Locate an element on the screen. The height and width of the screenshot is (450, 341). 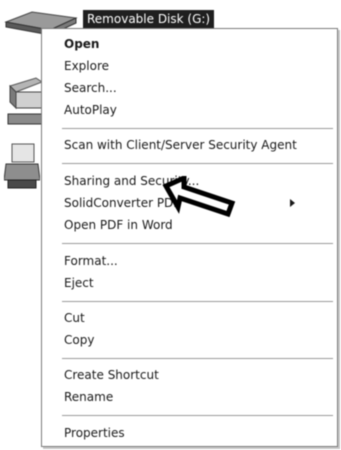
menu-item-explore: Explore is located at coordinates (86, 66).